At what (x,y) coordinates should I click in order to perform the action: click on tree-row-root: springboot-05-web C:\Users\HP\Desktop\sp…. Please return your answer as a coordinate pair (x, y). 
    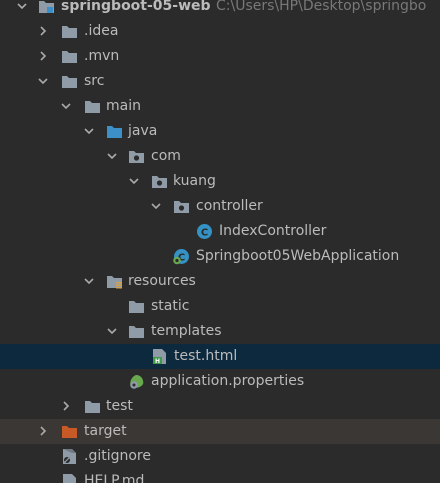
    Looking at the image, I should click on (220, 9).